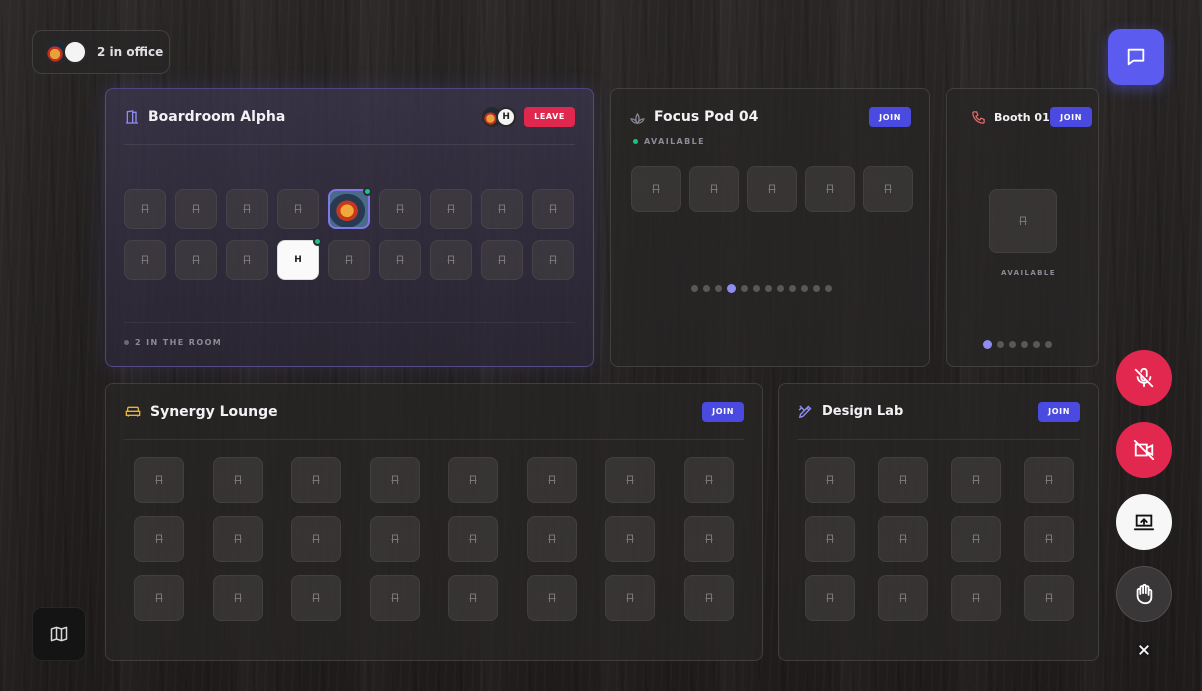 This screenshot has width=1202, height=691. What do you see at coordinates (1144, 378) in the screenshot?
I see `mic-toggle-button` at bounding box center [1144, 378].